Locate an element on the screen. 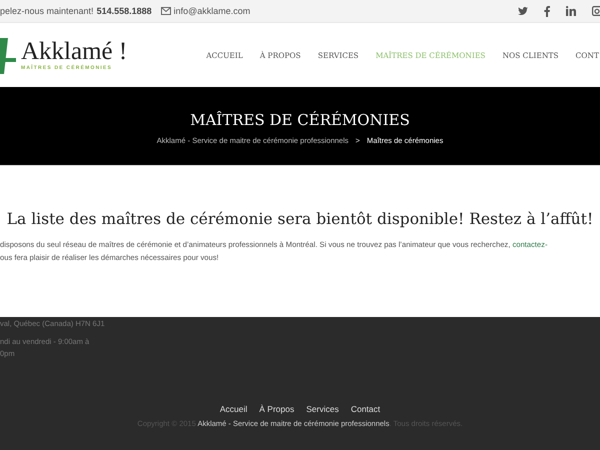 Image resolution: width=600 pixels, height=450 pixels. linkedin-icon is located at coordinates (571, 11).